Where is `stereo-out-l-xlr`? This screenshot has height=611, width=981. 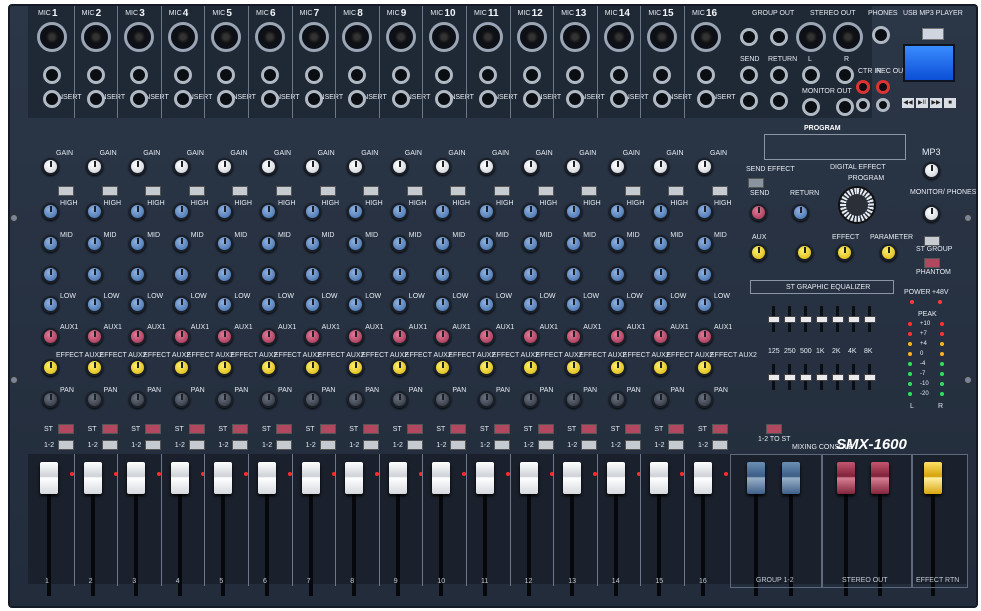 stereo-out-l-xlr is located at coordinates (811, 37).